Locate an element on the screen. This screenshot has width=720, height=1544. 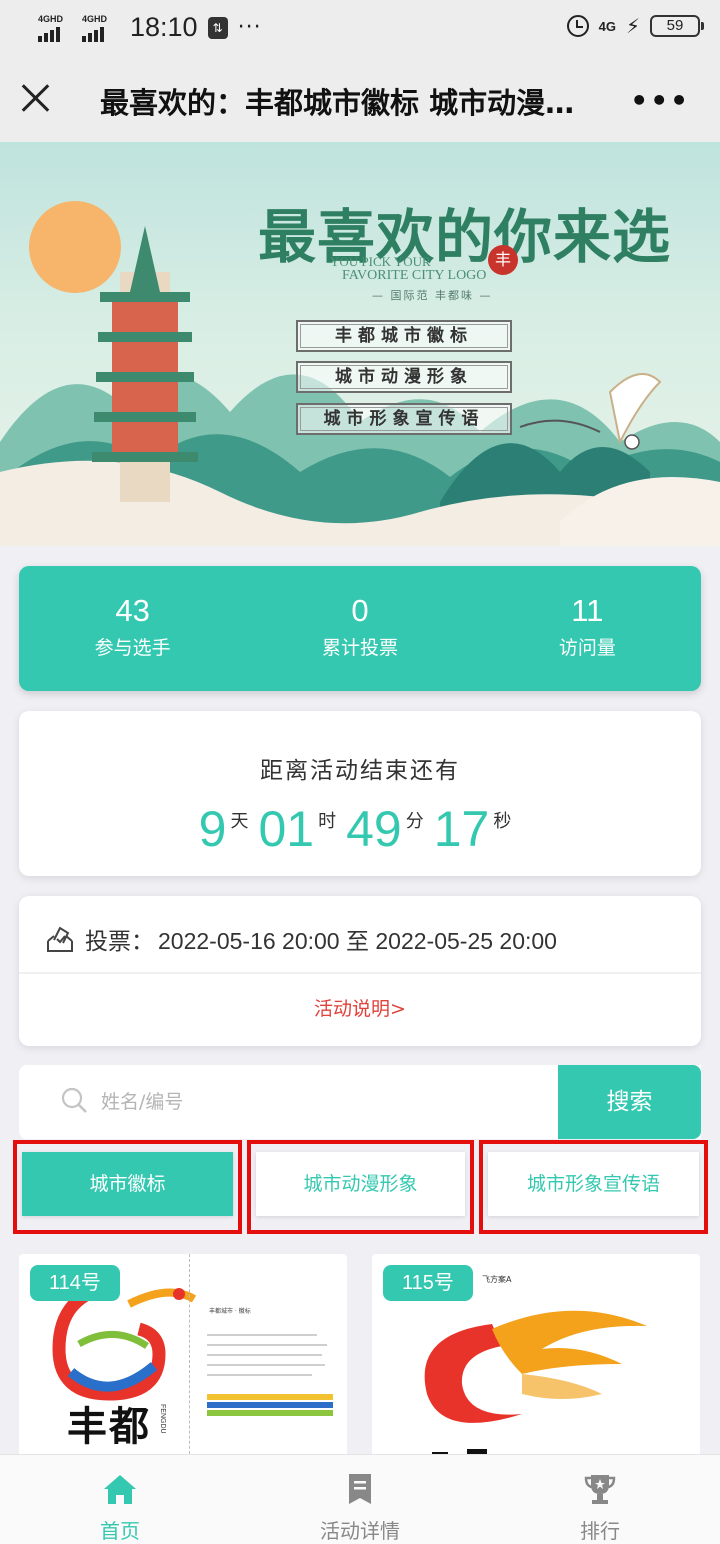
vote-period-row: 投票： 2022-05-16 20:00 至 2022-05-25 20:00 is located at coordinates (301, 939).